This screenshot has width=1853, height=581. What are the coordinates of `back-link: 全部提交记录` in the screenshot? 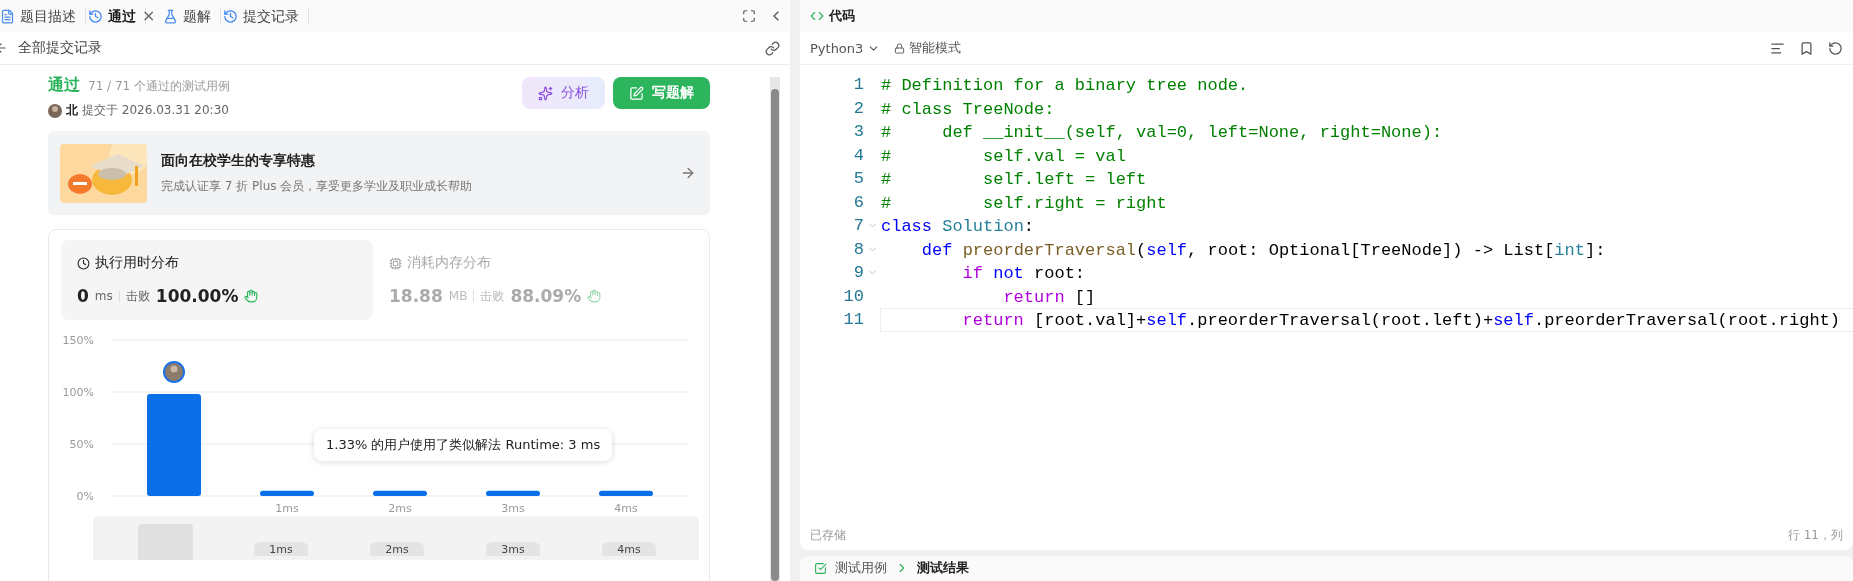 It's located at (60, 48).